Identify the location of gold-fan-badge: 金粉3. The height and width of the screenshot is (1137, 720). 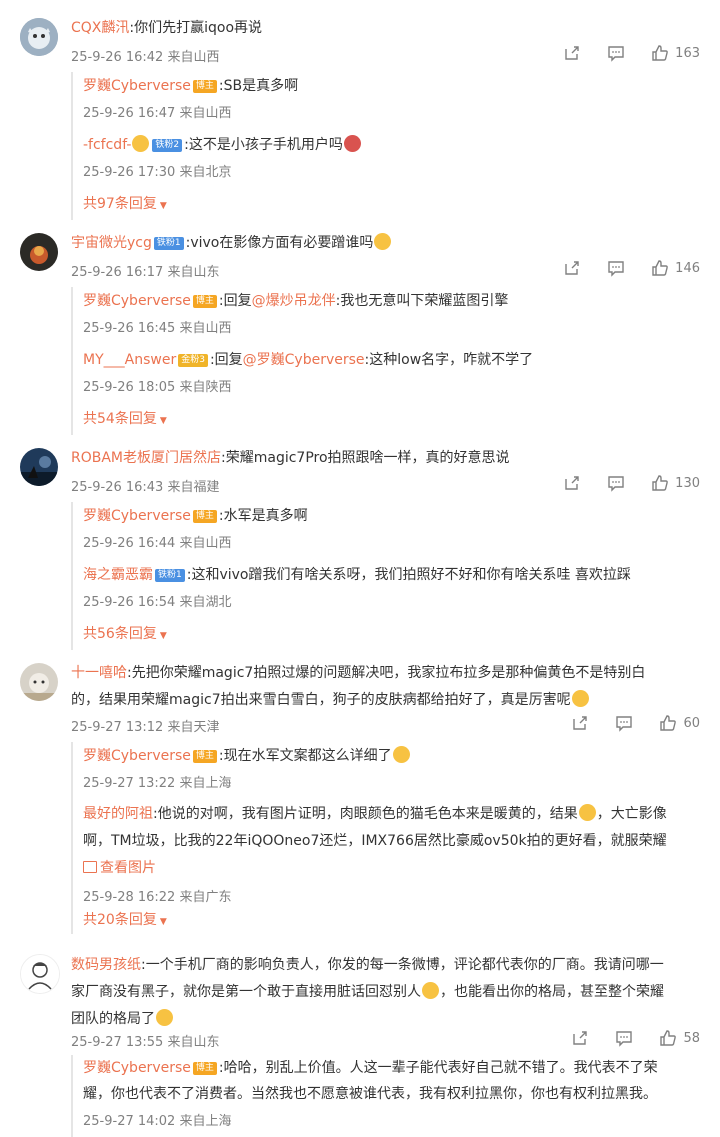
(193, 360).